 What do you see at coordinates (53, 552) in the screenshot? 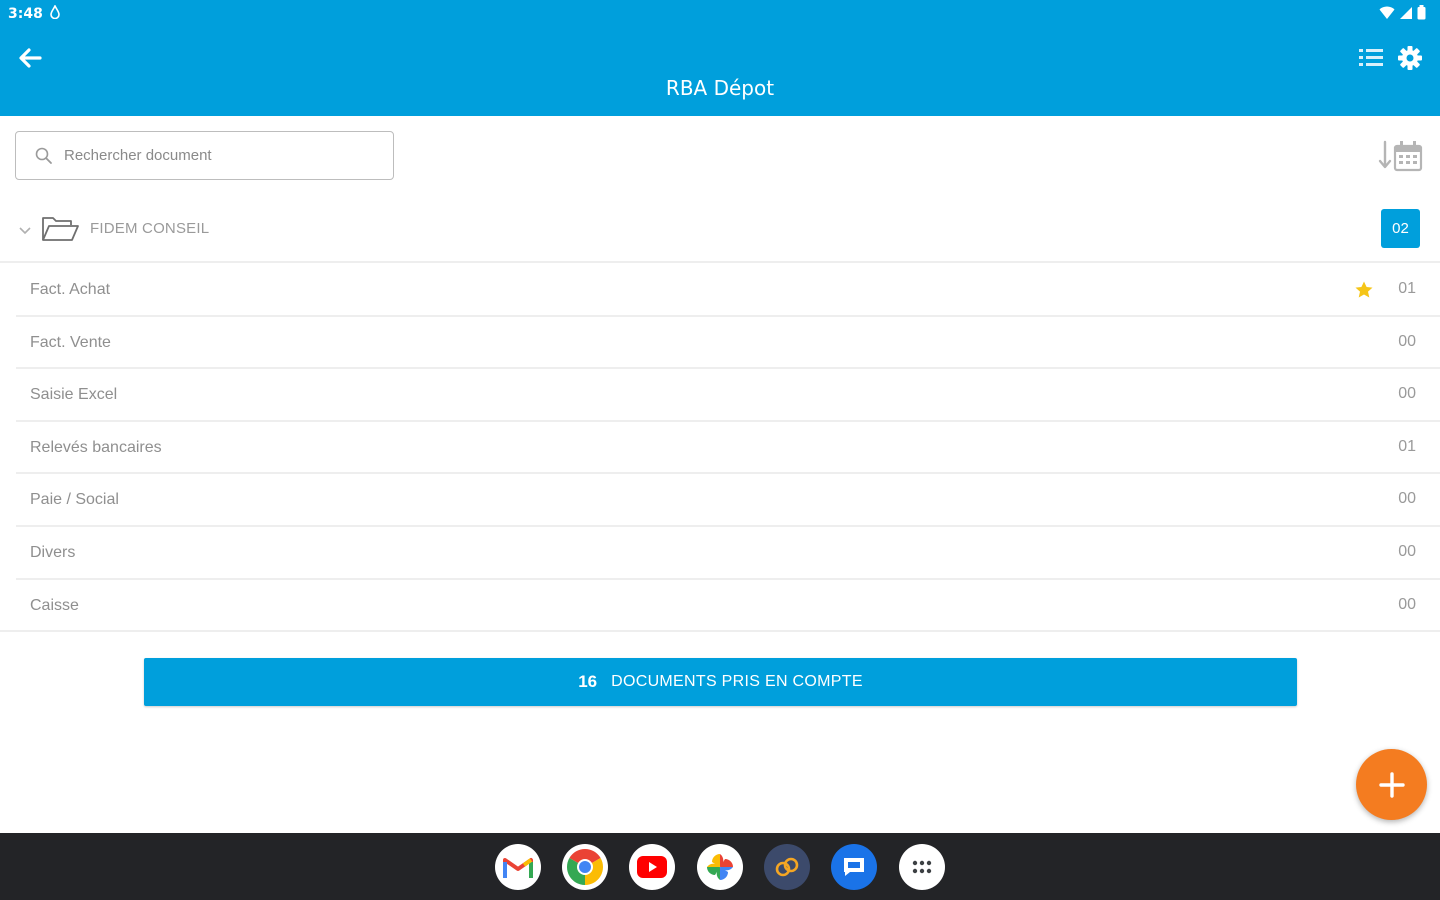
I see `category-label: Divers` at bounding box center [53, 552].